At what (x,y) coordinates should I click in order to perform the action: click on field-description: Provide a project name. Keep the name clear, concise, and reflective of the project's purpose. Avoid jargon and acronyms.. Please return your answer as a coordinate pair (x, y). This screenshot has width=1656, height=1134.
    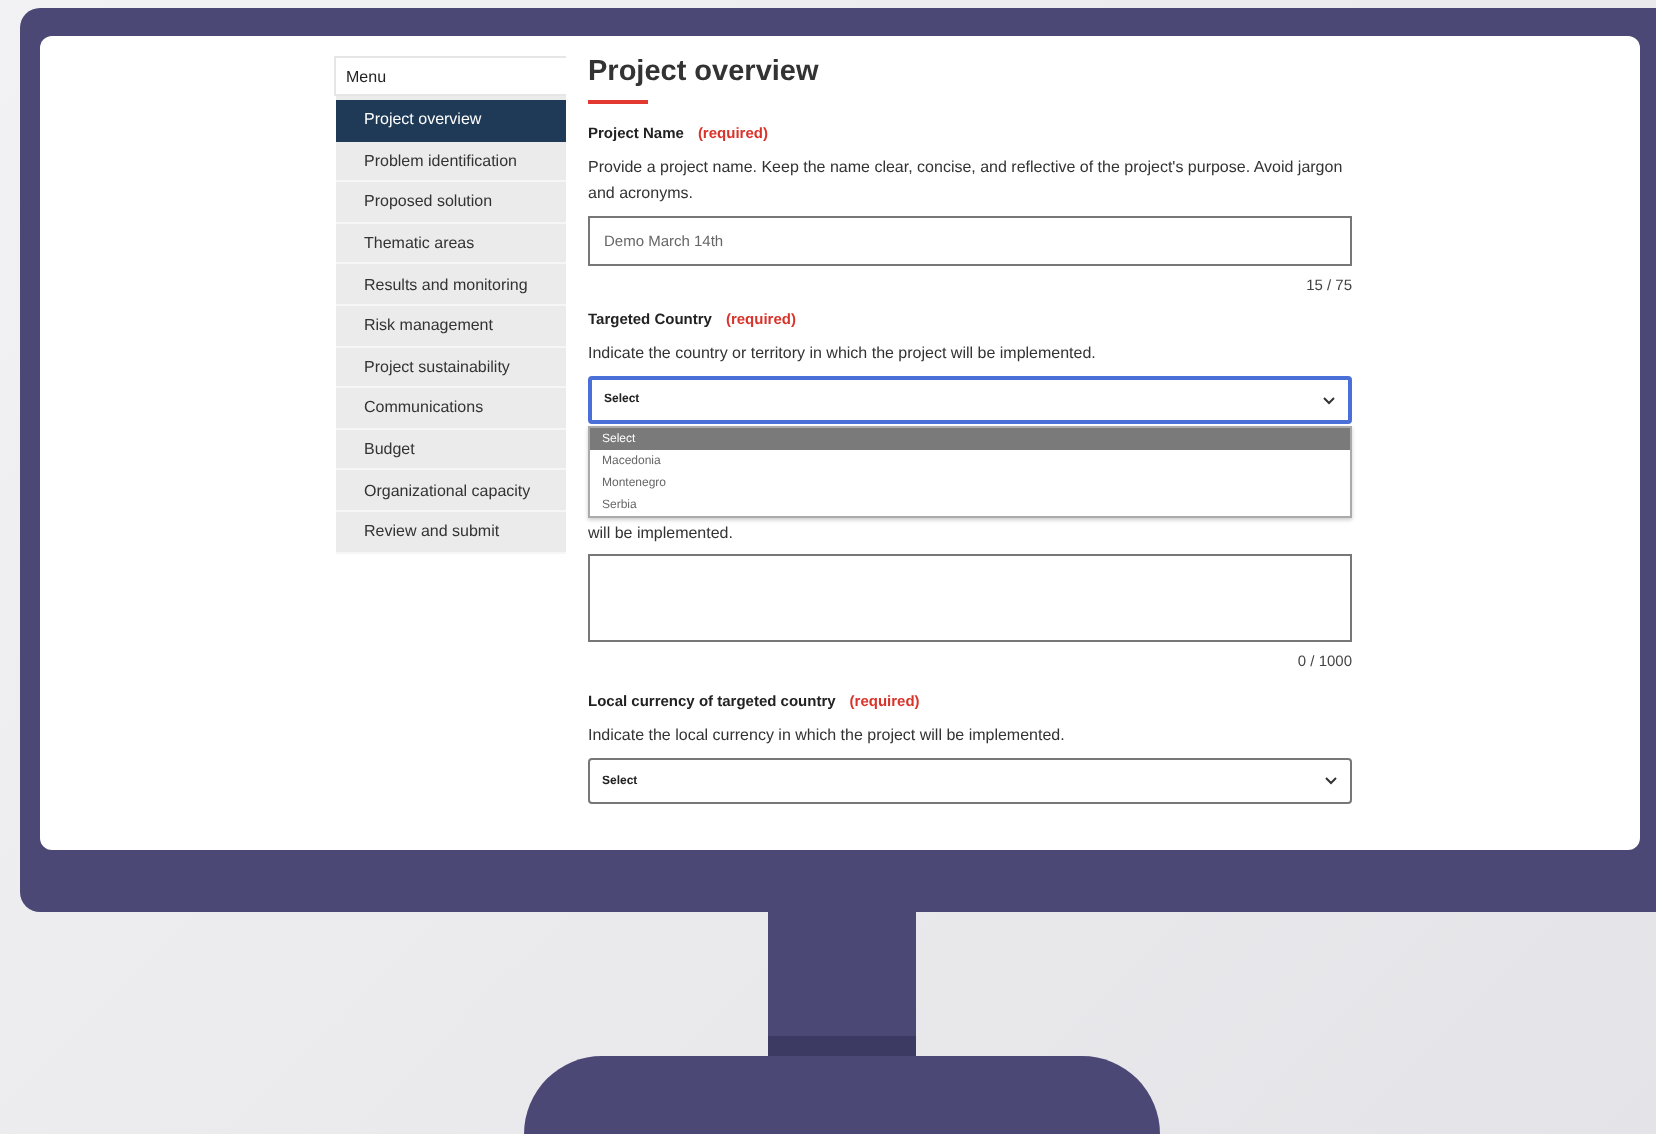
    Looking at the image, I should click on (966, 181).